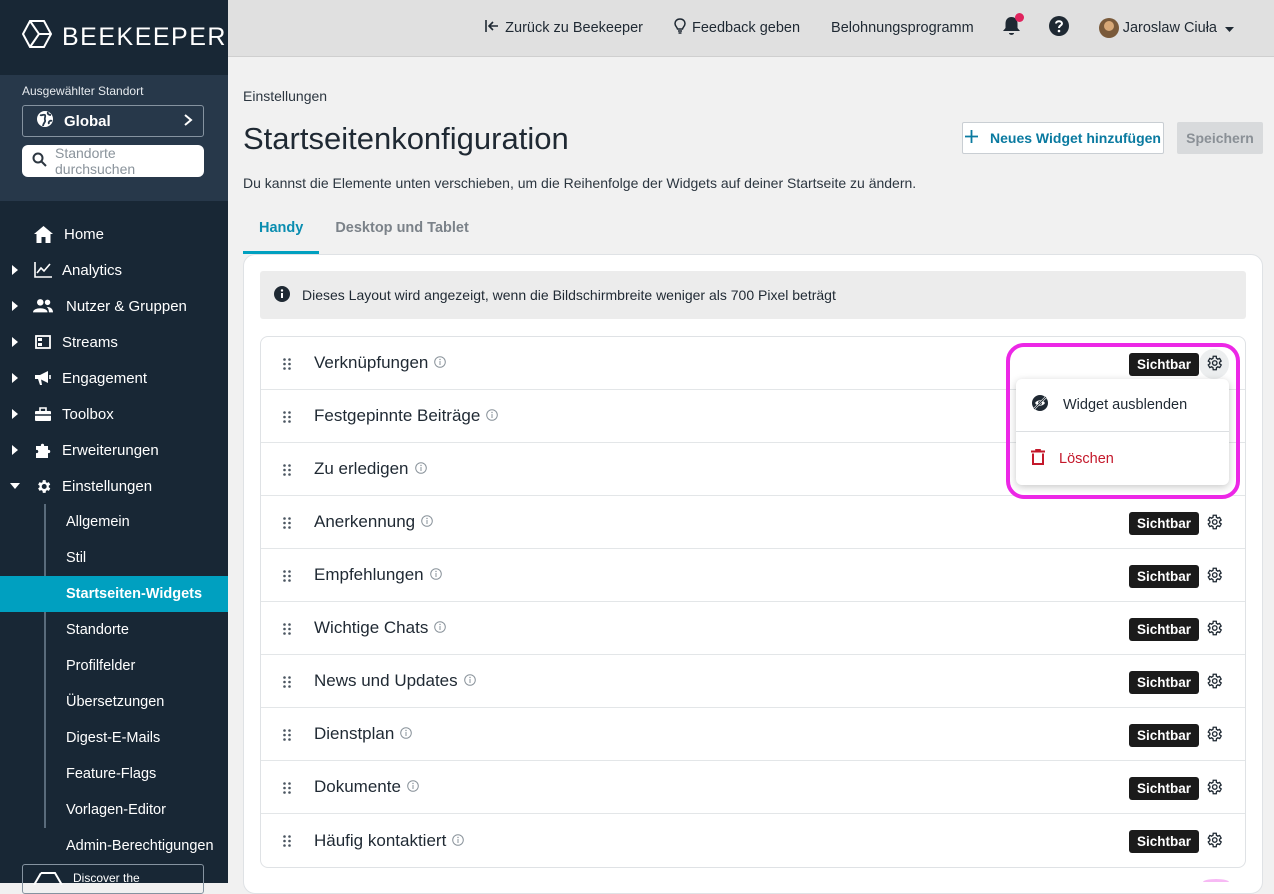 The width and height of the screenshot is (1274, 894). What do you see at coordinates (365, 521) in the screenshot?
I see `widget-name: Anerkennung` at bounding box center [365, 521].